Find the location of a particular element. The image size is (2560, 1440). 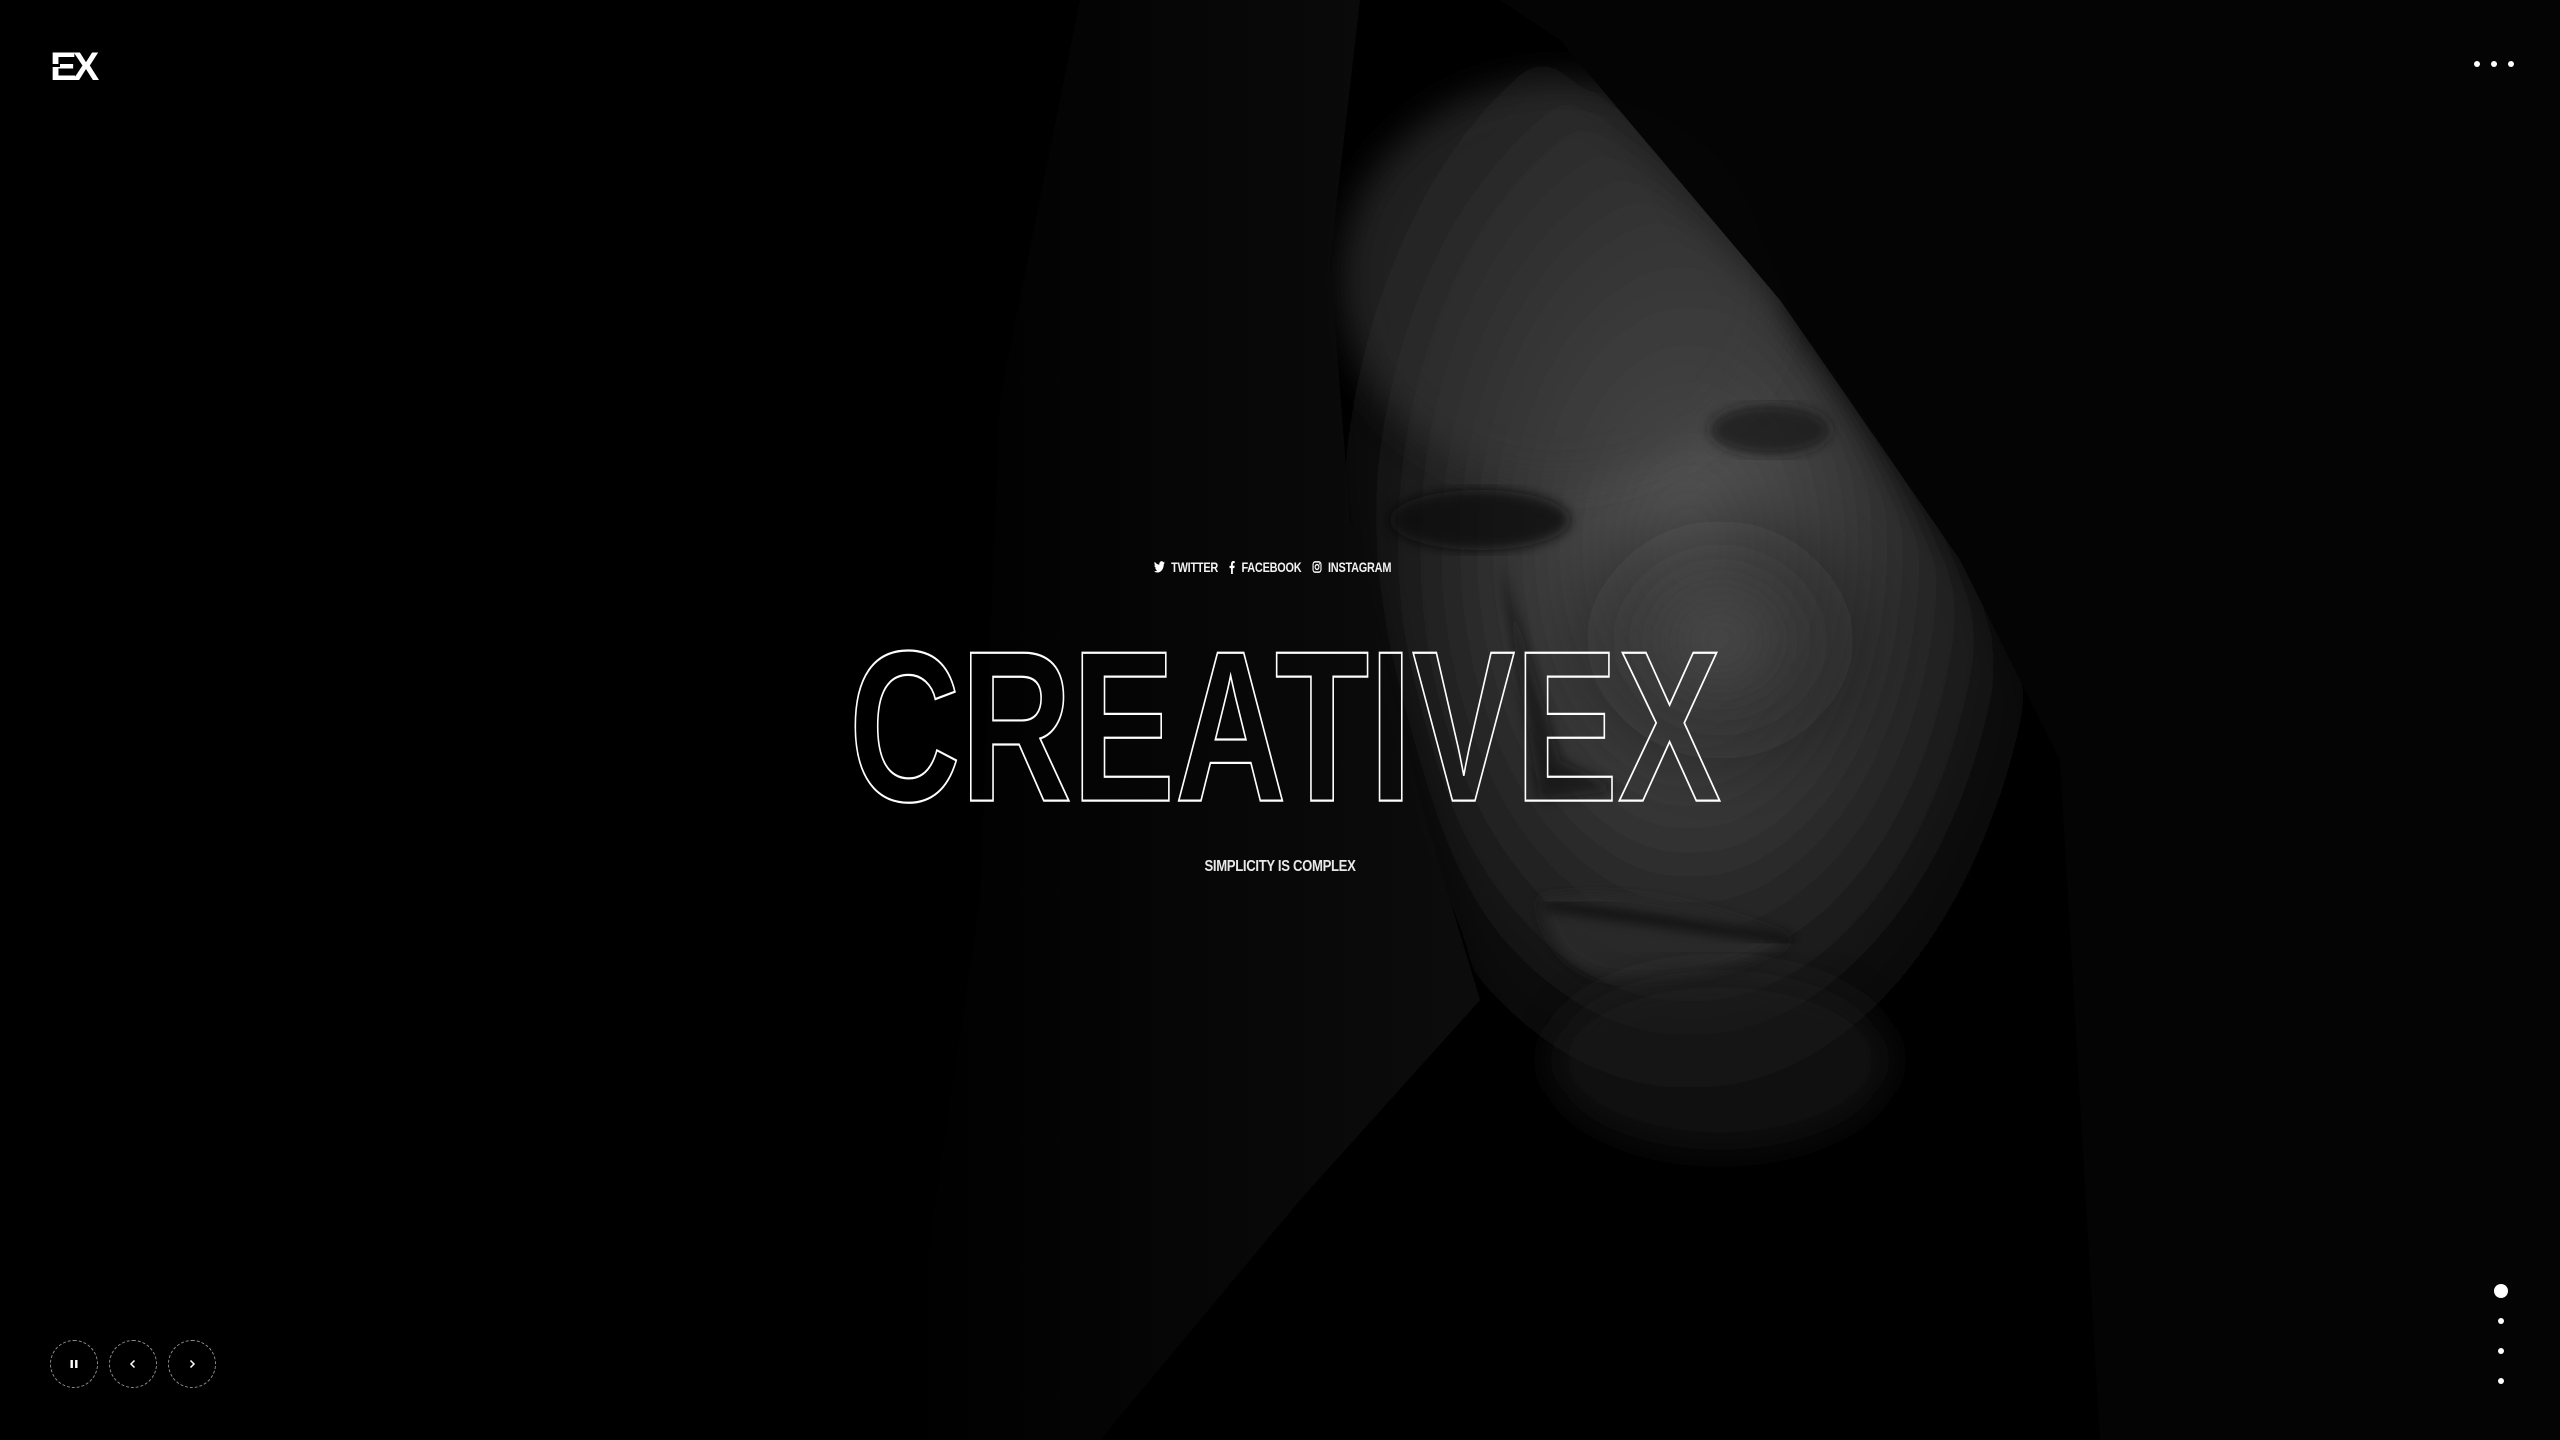

slider-controls is located at coordinates (133, 1364).